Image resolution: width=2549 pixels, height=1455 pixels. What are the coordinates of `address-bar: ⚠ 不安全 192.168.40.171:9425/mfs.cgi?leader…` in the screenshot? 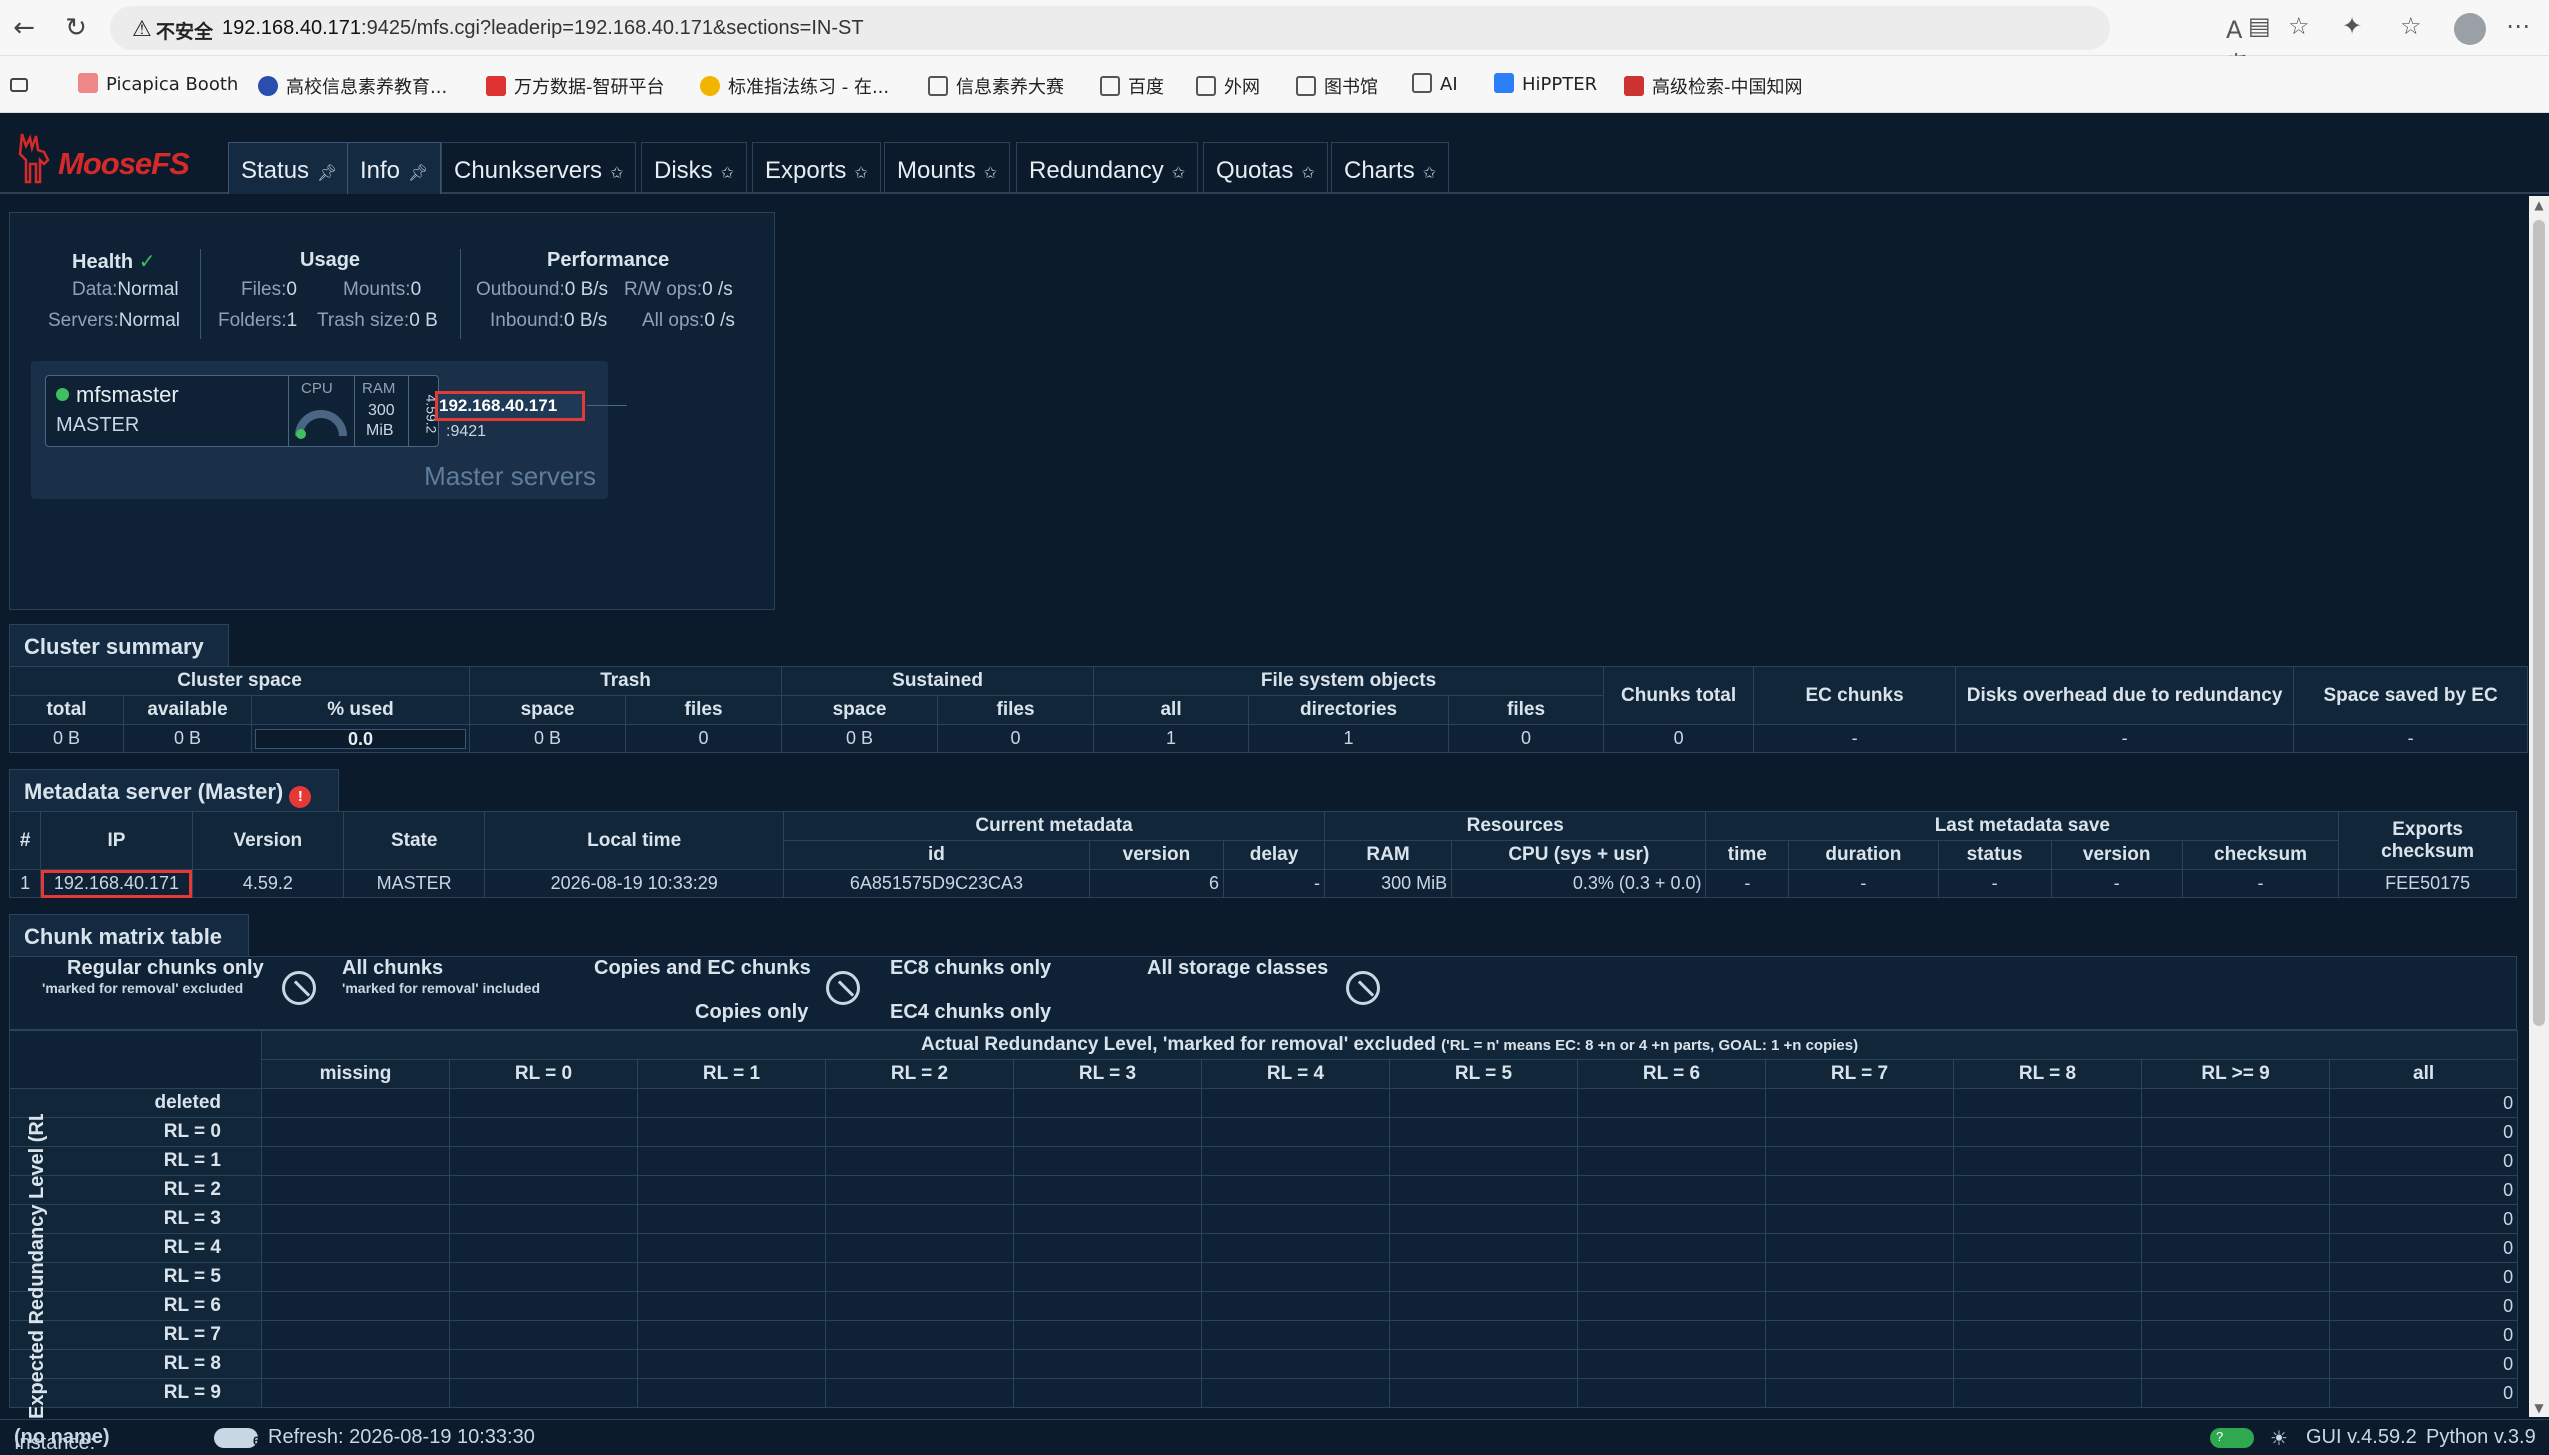 It's located at (1180, 42).